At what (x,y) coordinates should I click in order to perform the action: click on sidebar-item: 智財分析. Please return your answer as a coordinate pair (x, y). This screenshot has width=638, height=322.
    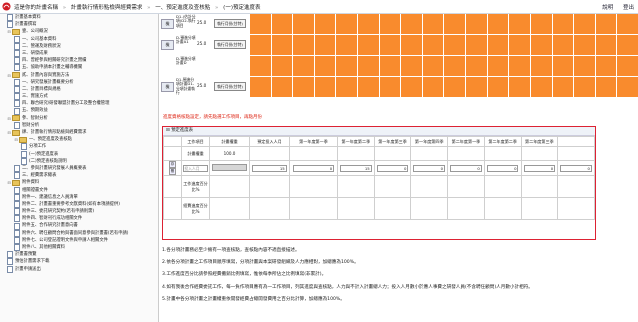
    Looking at the image, I should click on (79, 125).